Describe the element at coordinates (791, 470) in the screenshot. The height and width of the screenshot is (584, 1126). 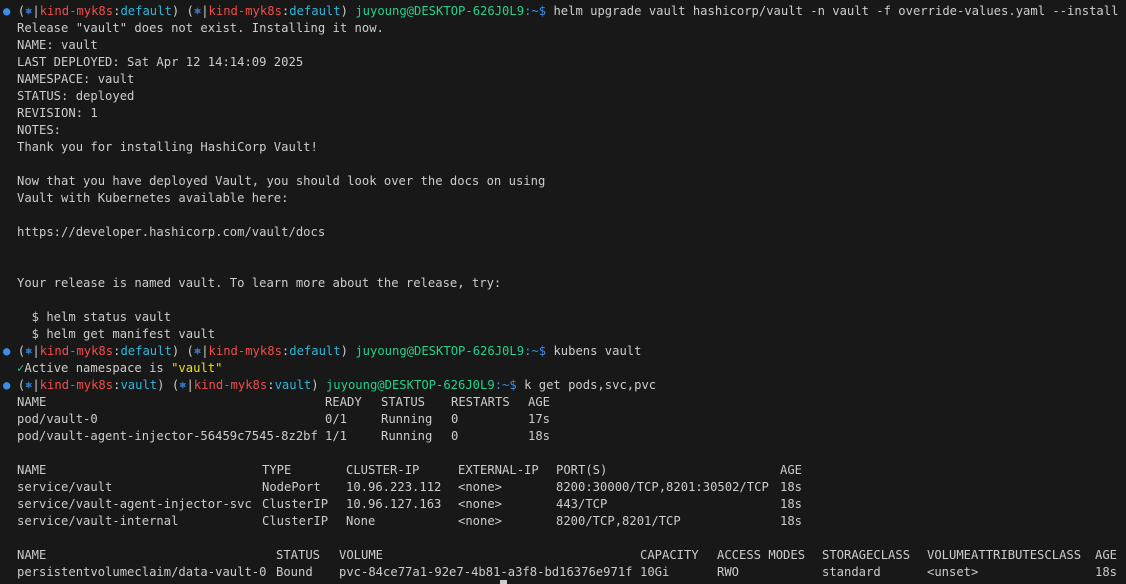
I see `table-cell: AGE` at that location.